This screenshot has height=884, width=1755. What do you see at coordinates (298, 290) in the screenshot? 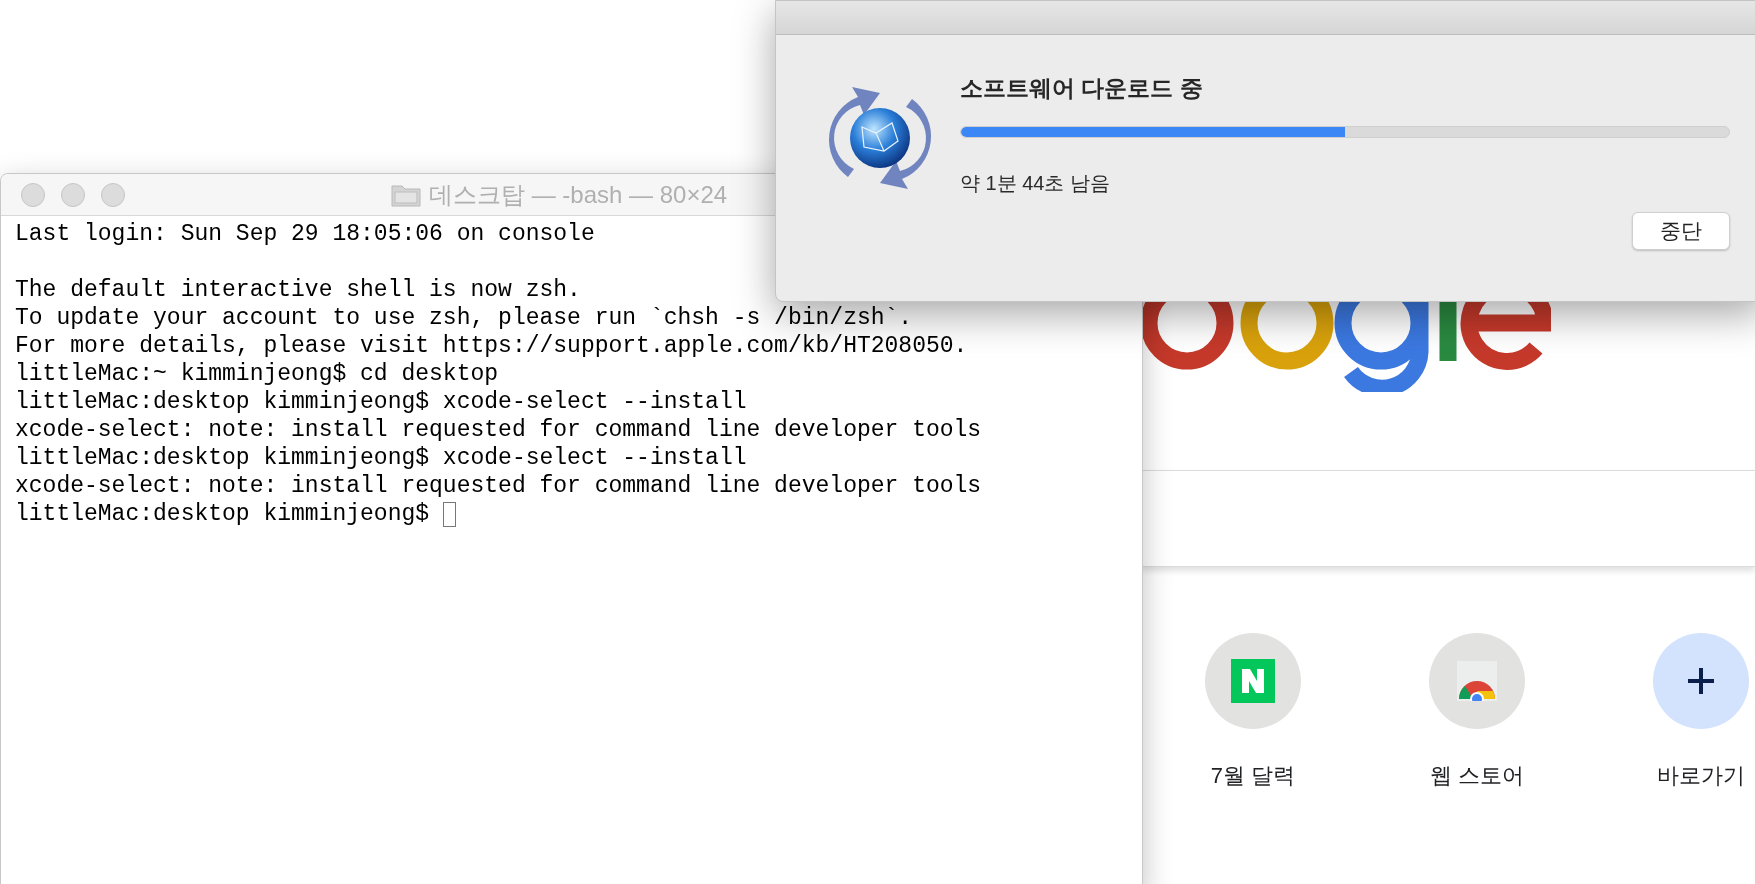
I see `terminal-line: The default interactive shell is now zsh.` at bounding box center [298, 290].